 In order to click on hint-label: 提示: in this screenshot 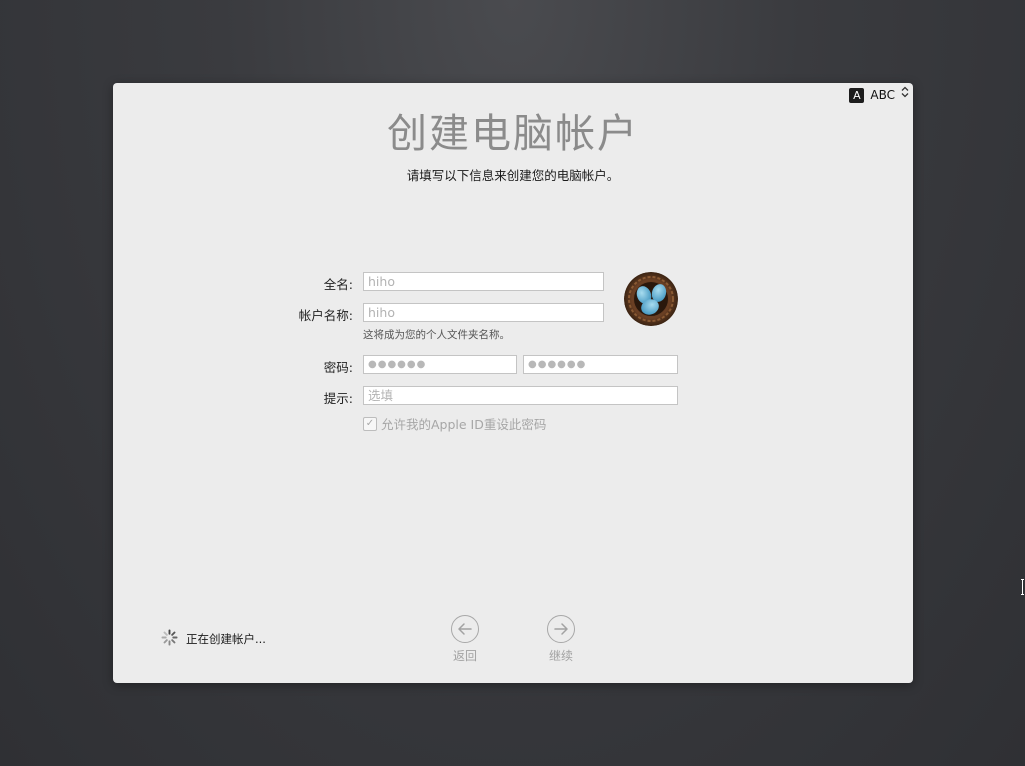, I will do `click(338, 398)`.